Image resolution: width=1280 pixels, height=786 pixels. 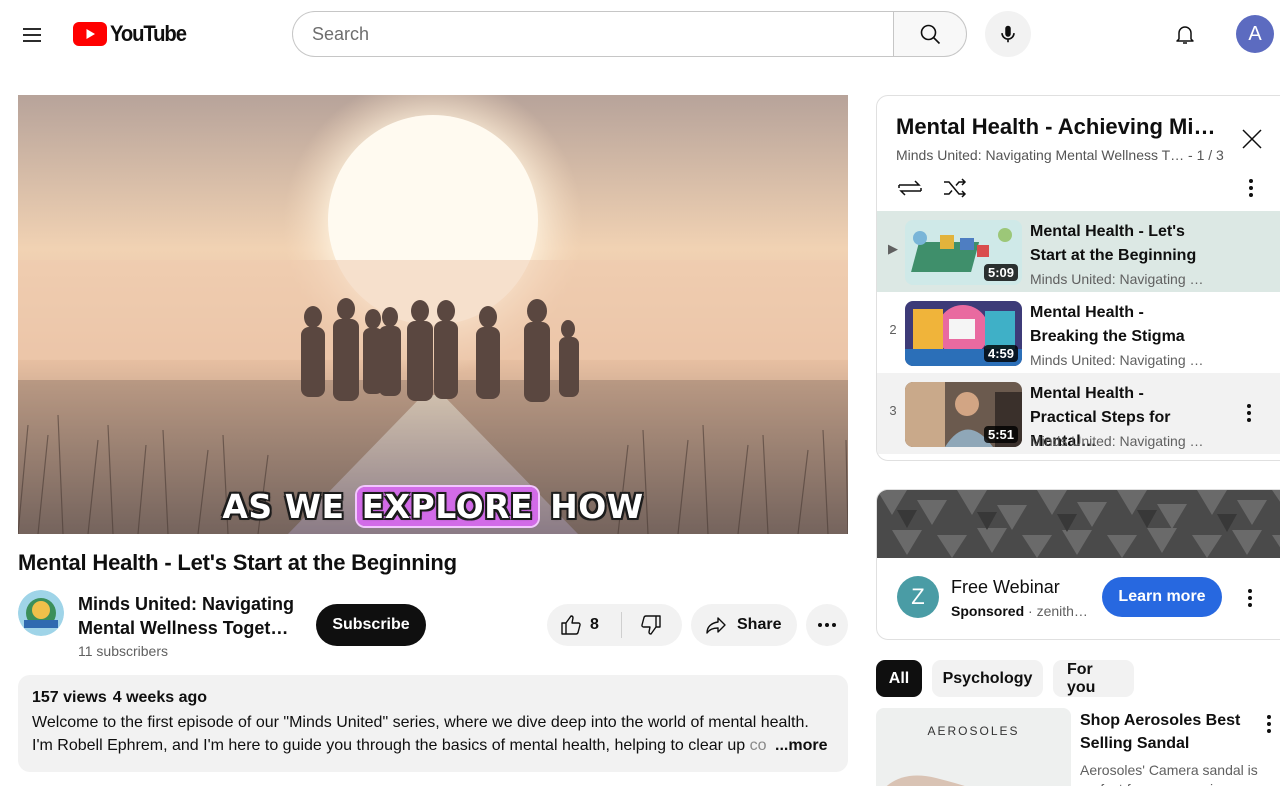 I want to click on microphone-icon, so click(x=1008, y=34).